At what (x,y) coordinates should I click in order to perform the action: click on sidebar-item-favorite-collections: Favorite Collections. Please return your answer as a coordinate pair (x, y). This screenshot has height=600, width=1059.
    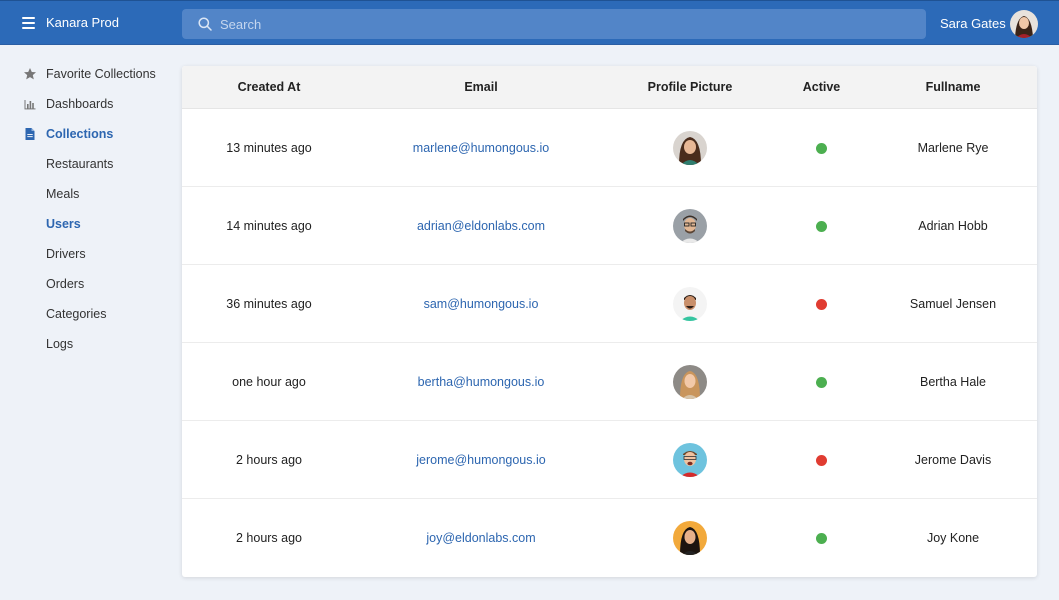
    Looking at the image, I should click on (86, 74).